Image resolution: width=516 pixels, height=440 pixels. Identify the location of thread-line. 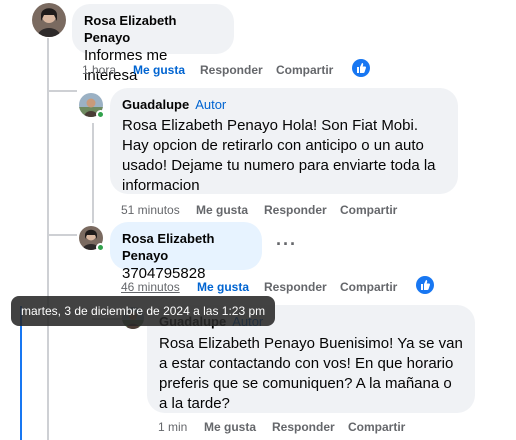
(48, 239).